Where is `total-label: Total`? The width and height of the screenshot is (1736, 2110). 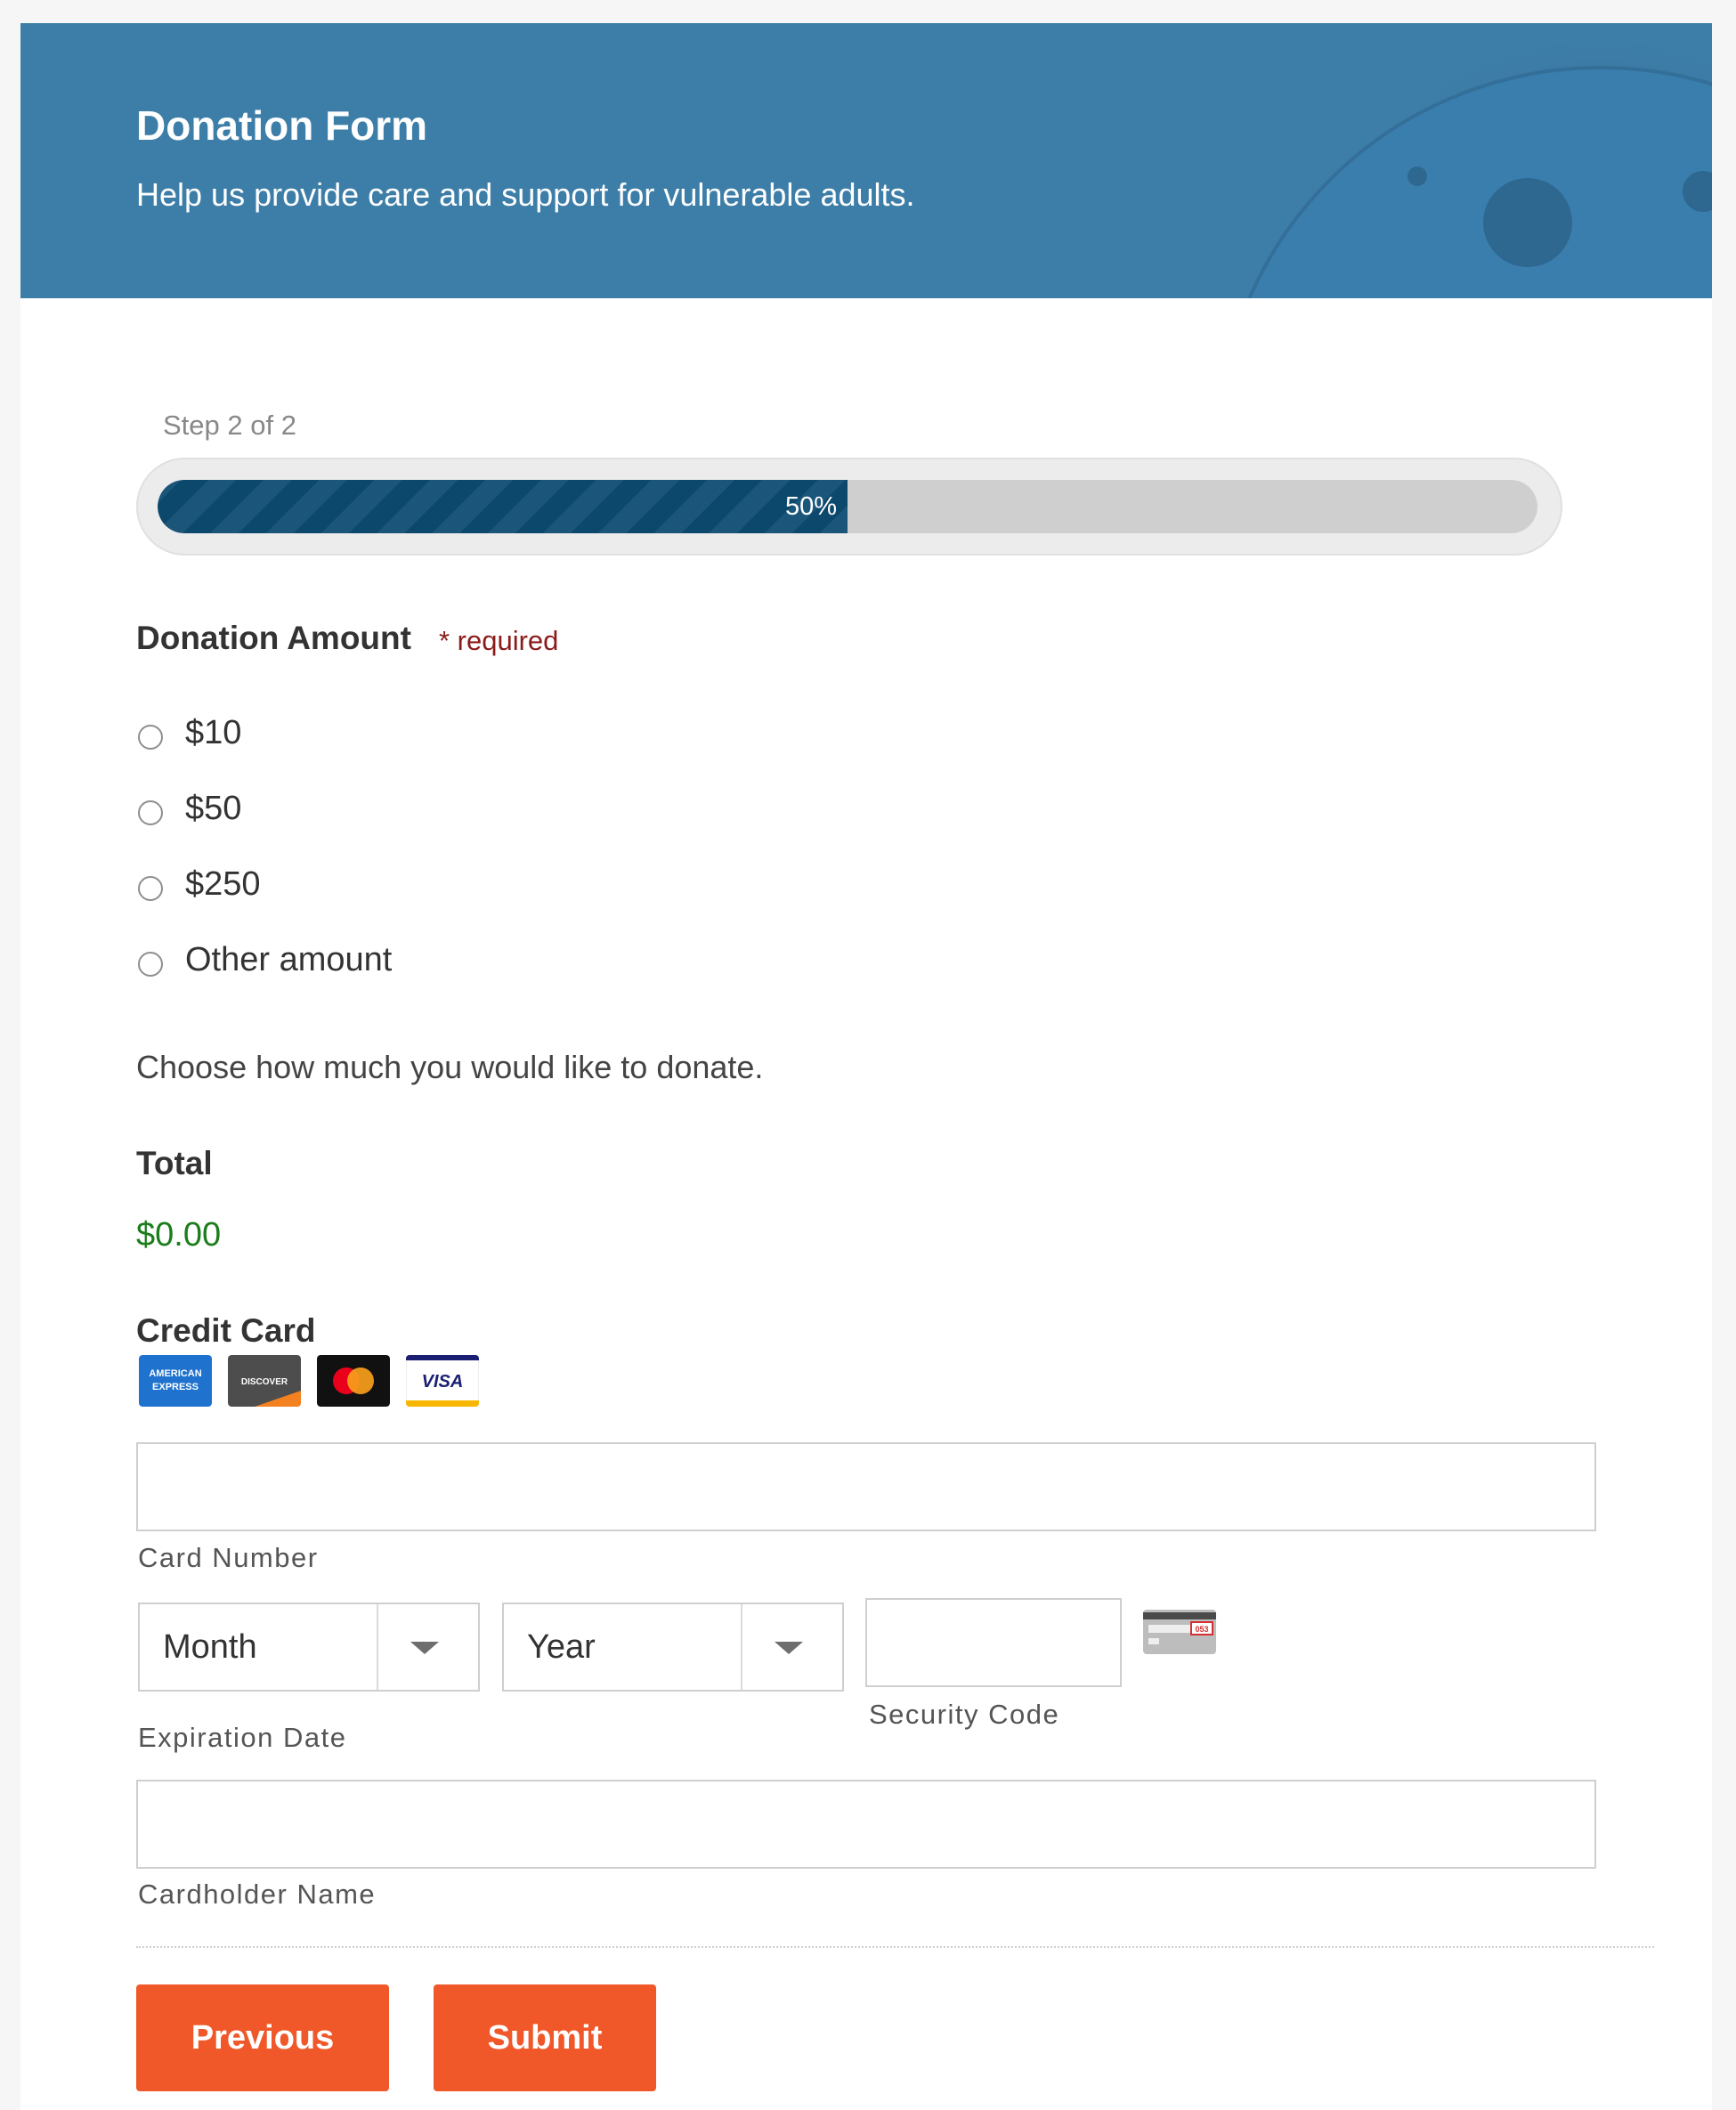
total-label: Total is located at coordinates (174, 1163).